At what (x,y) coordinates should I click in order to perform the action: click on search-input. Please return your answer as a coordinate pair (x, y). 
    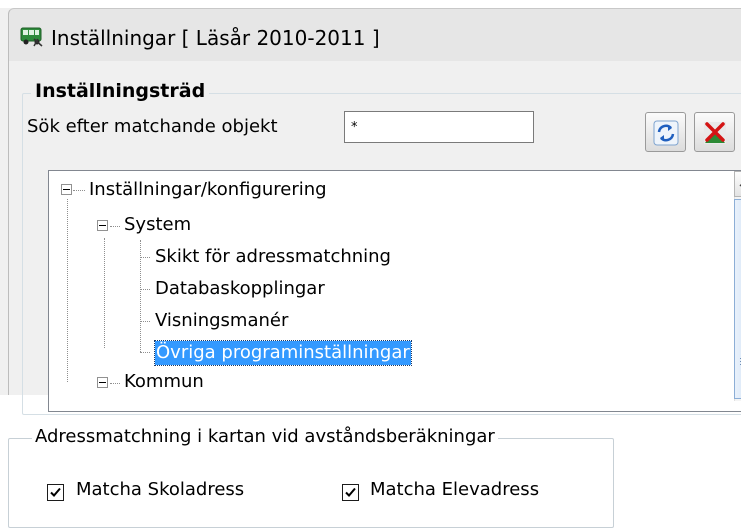
    Looking at the image, I should click on (439, 127).